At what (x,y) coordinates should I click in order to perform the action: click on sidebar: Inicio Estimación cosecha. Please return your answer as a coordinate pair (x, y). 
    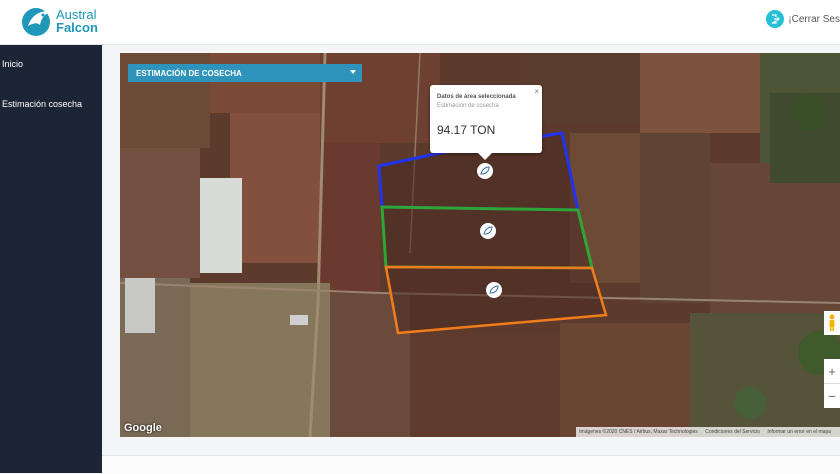
    Looking at the image, I should click on (51, 259).